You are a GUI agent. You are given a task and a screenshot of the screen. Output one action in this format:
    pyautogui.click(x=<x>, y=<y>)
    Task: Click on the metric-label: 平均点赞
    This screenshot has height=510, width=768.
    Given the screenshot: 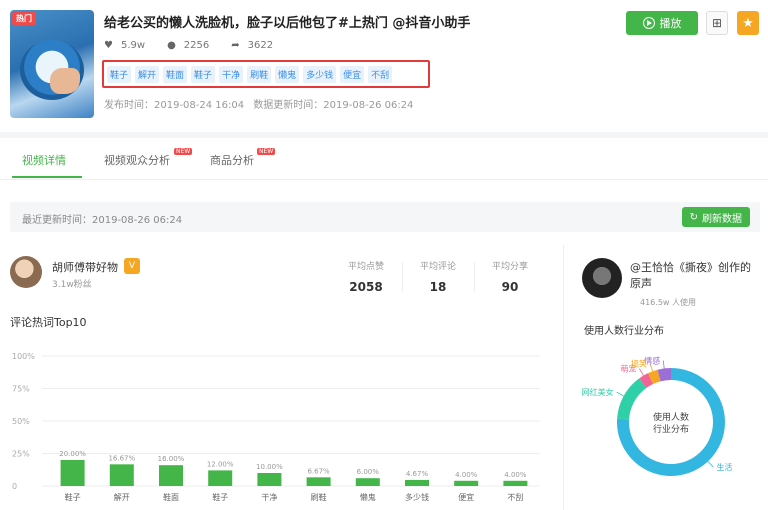 What is the action you would take?
    pyautogui.click(x=365, y=267)
    